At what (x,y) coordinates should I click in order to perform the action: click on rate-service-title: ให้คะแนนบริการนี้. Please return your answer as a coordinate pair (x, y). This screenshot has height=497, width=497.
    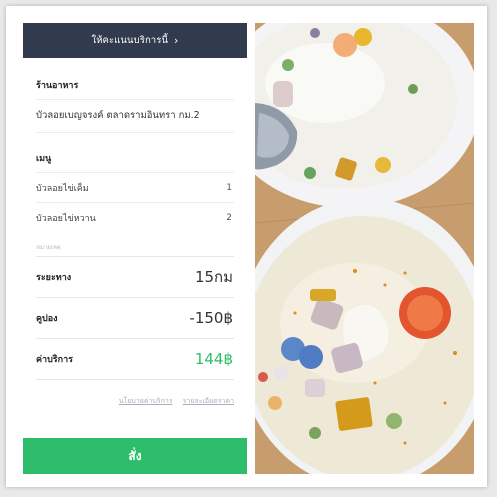
    Looking at the image, I should click on (130, 40).